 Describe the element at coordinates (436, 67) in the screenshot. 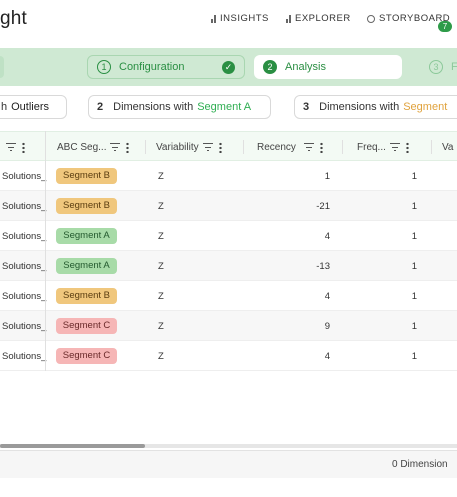

I see `step-number: 3` at that location.